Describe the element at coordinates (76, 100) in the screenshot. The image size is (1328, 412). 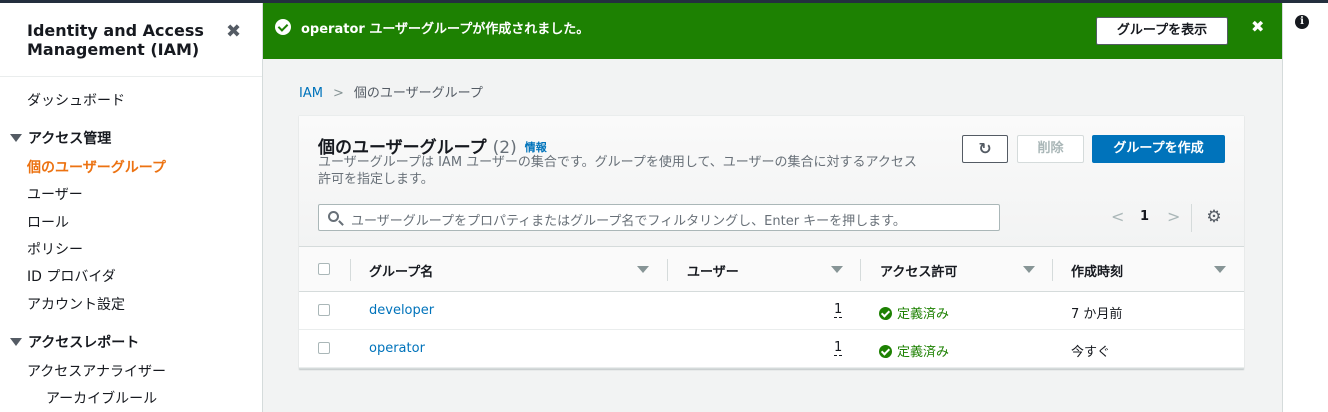
I see `sidebar-item-dashboard: ダッシュボード` at that location.